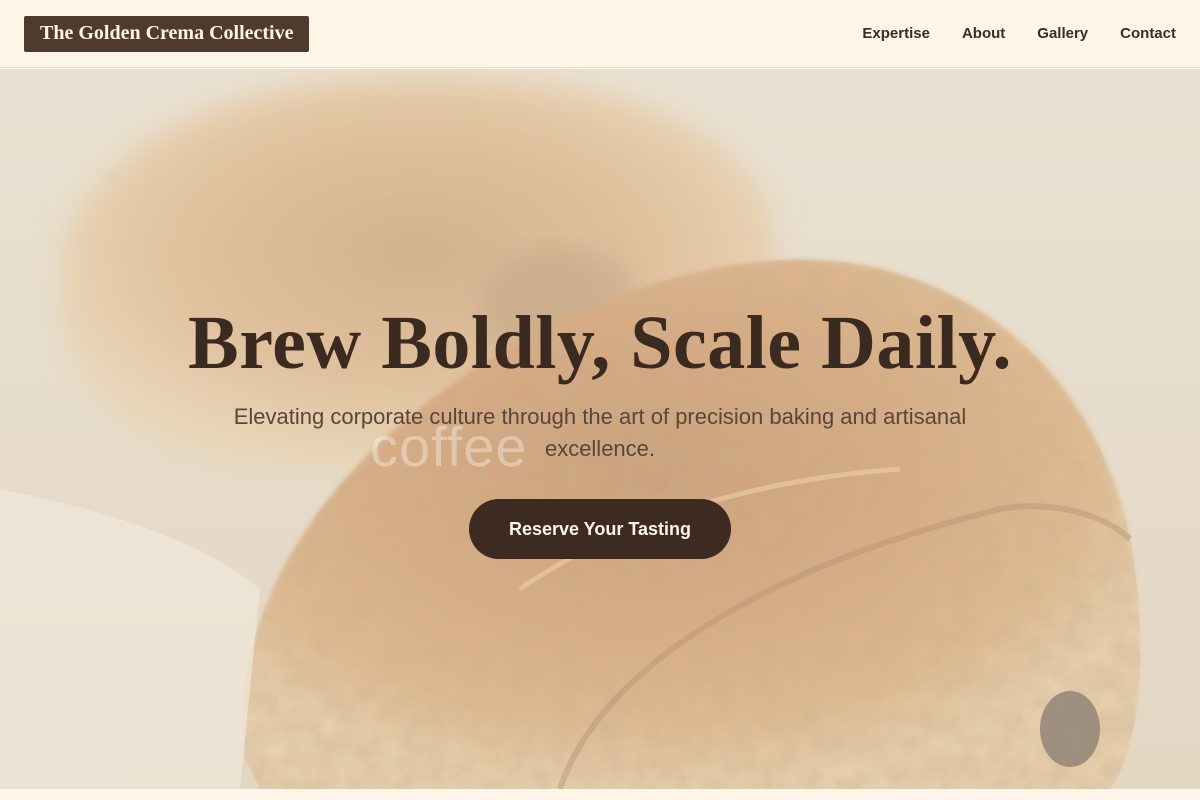 The image size is (1200, 800). I want to click on nav-link-about: About, so click(983, 33).